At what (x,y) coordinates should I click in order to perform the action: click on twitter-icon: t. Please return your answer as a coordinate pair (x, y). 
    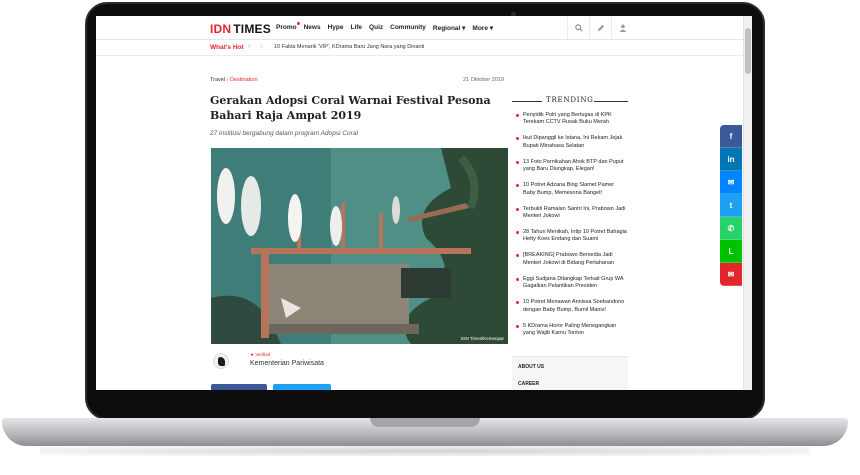
    Looking at the image, I should click on (731, 205).